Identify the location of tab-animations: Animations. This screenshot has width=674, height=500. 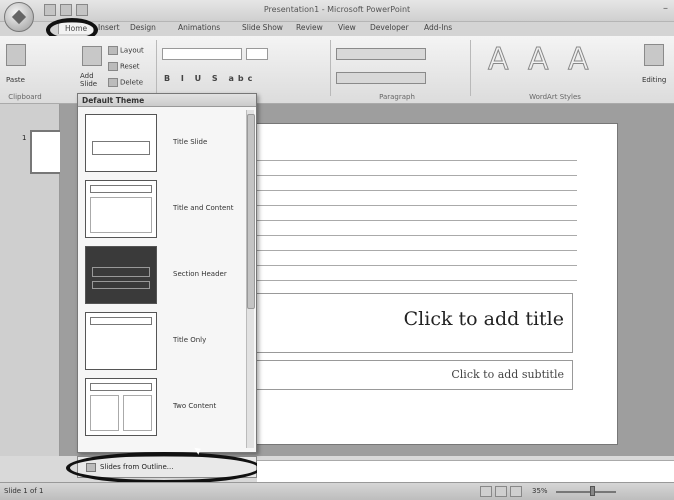
(199, 27).